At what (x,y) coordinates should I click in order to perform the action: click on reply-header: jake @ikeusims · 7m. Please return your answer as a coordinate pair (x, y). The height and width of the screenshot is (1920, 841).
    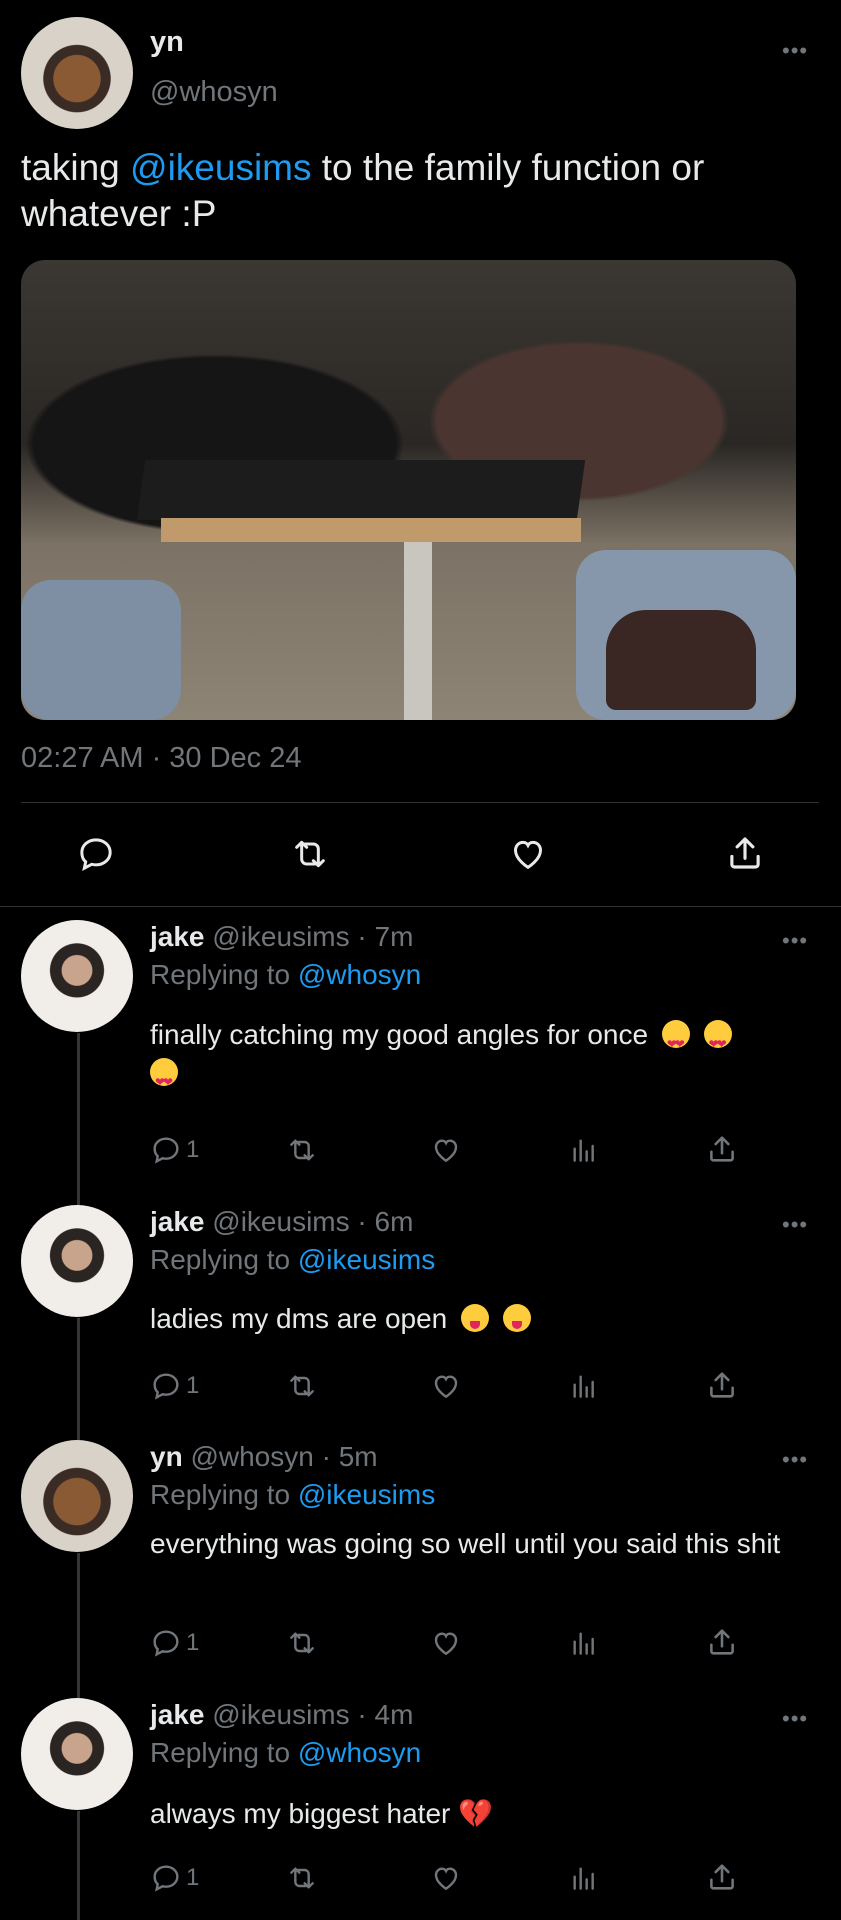
    Looking at the image, I should click on (281, 937).